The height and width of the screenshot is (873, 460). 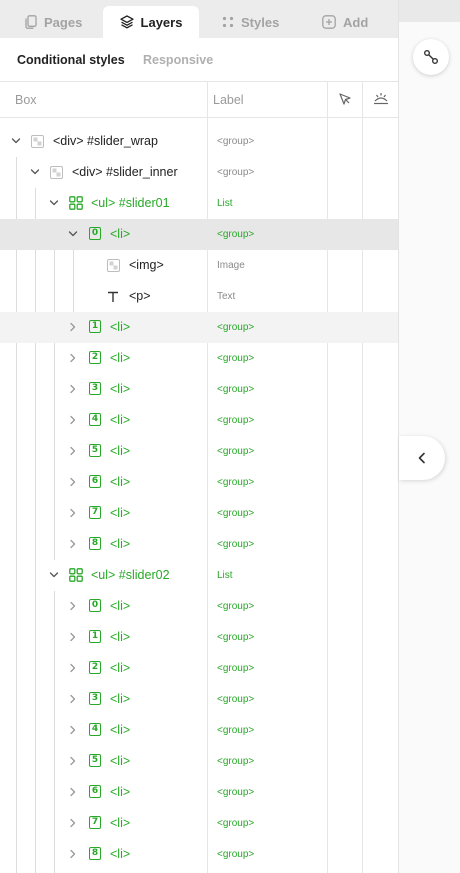 I want to click on tab-layers: Layers, so click(x=151, y=22).